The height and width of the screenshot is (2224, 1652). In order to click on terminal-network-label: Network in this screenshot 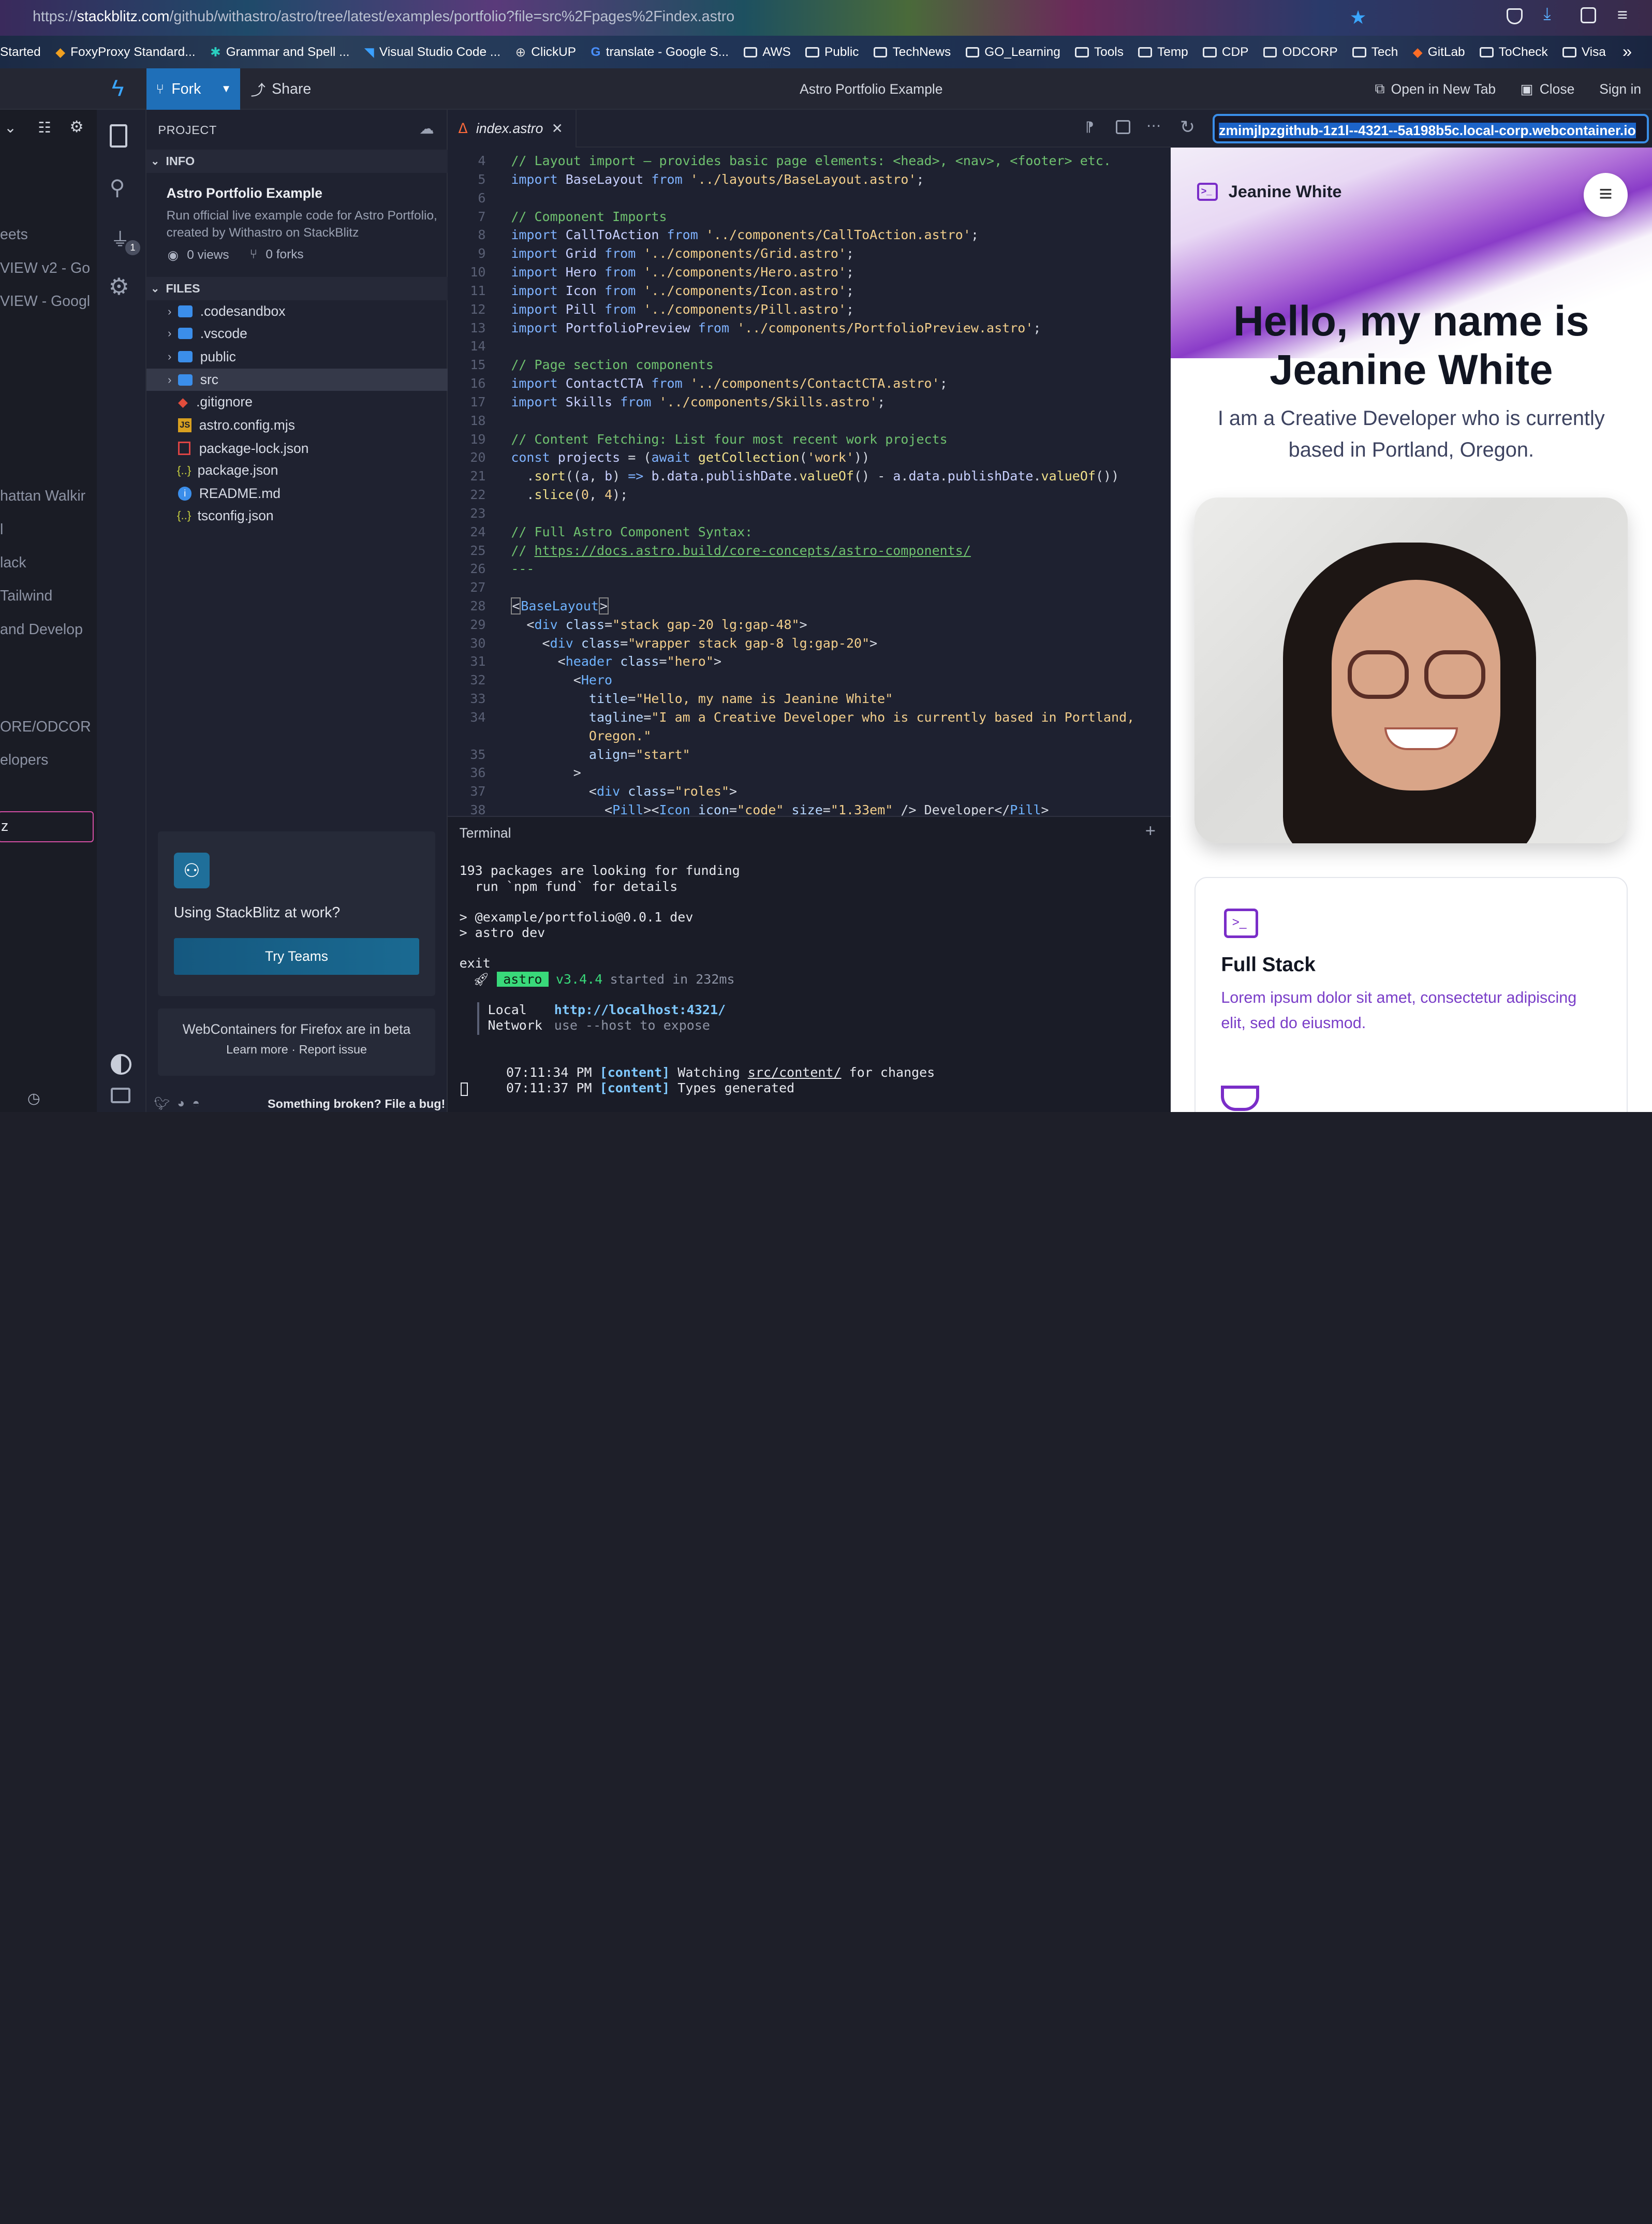, I will do `click(515, 1025)`.